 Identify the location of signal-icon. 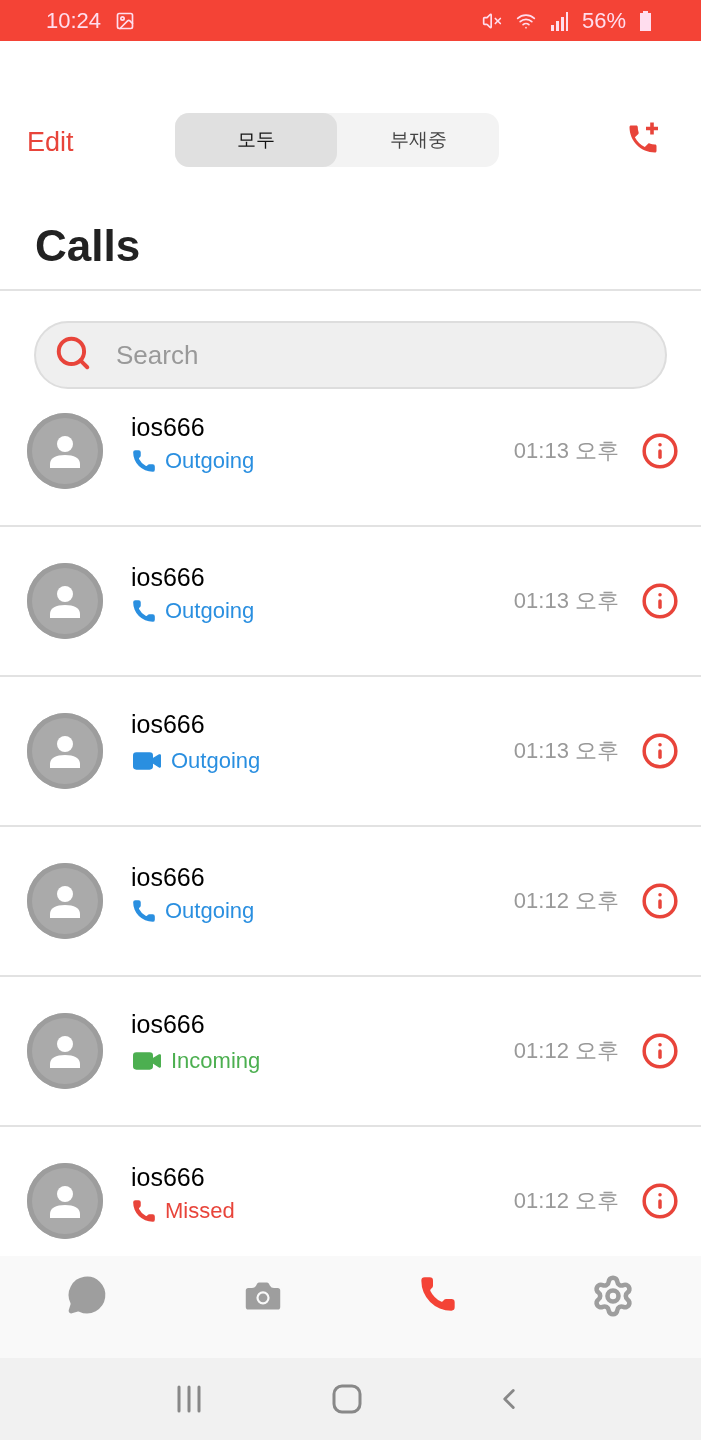
(558, 20).